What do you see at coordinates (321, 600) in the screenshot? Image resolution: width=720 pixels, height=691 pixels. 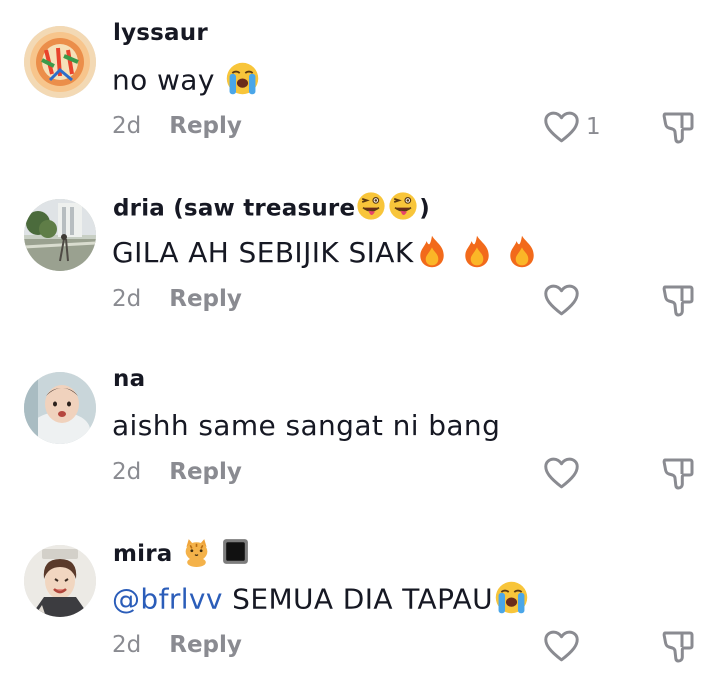 I see `comment-text: @bfrlvv SEMUA DIA TAPAU` at bounding box center [321, 600].